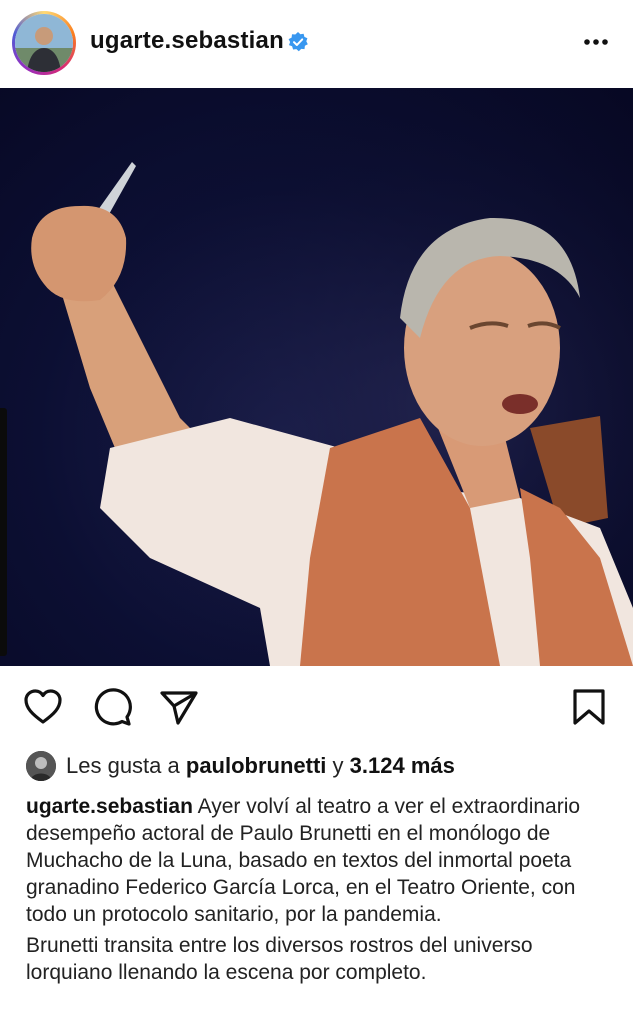 This screenshot has width=633, height=1024. What do you see at coordinates (316, 708) in the screenshot?
I see `post-actions` at bounding box center [316, 708].